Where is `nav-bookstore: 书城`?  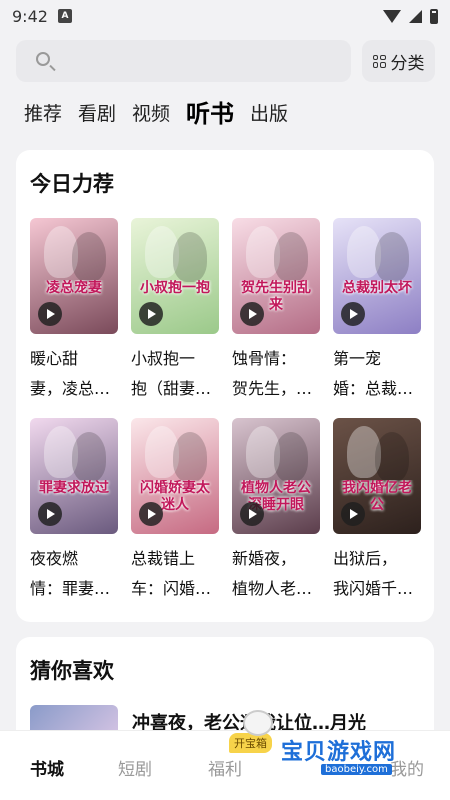 nav-bookstore: 书城 is located at coordinates (47, 767).